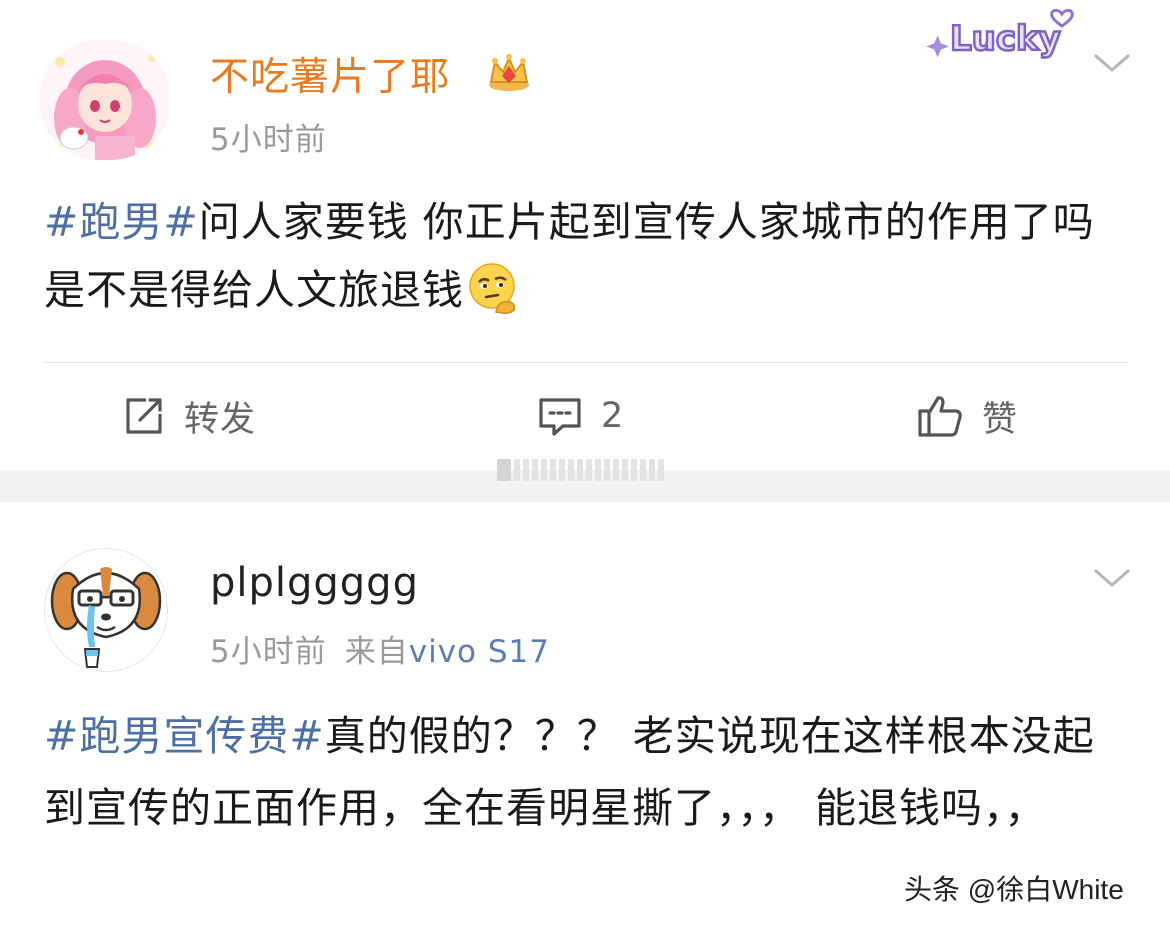 The width and height of the screenshot is (1170, 931). I want to click on lucky-text: Lucky, so click(1005, 39).